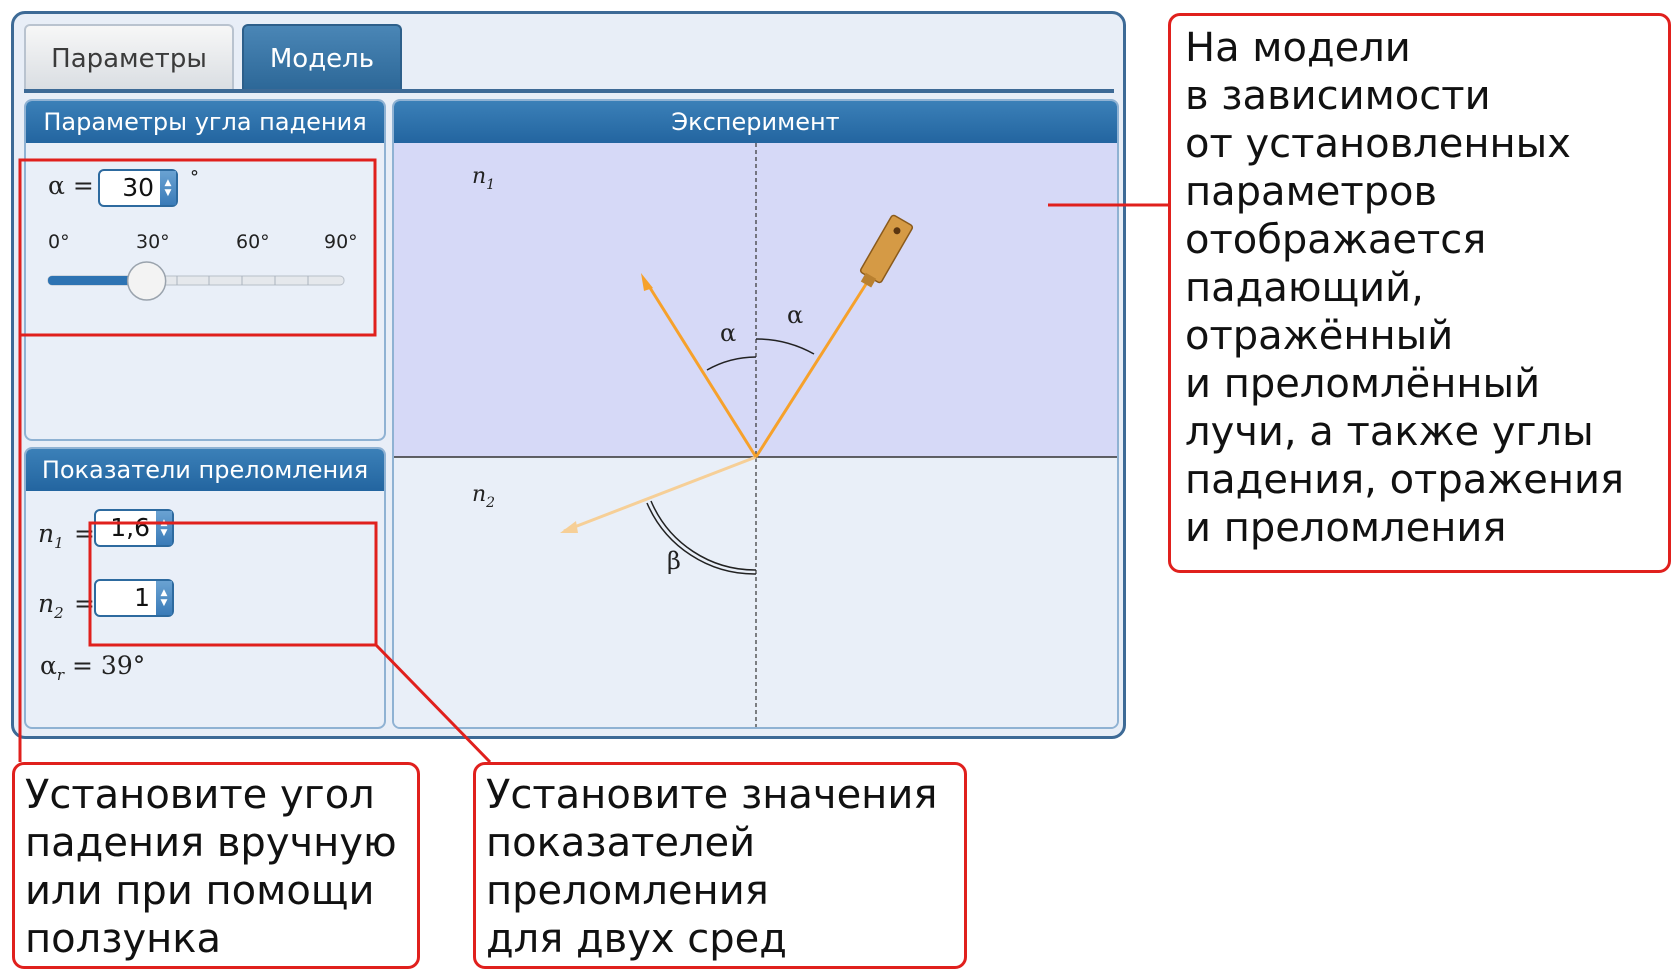 The image size is (1680, 980). Describe the element at coordinates (197, 247) in the screenshot. I see `angle-highlight-box` at that location.